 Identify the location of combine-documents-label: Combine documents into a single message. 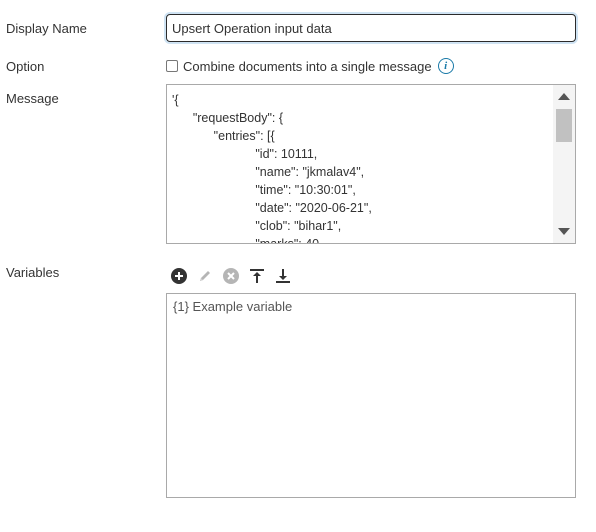
(307, 66).